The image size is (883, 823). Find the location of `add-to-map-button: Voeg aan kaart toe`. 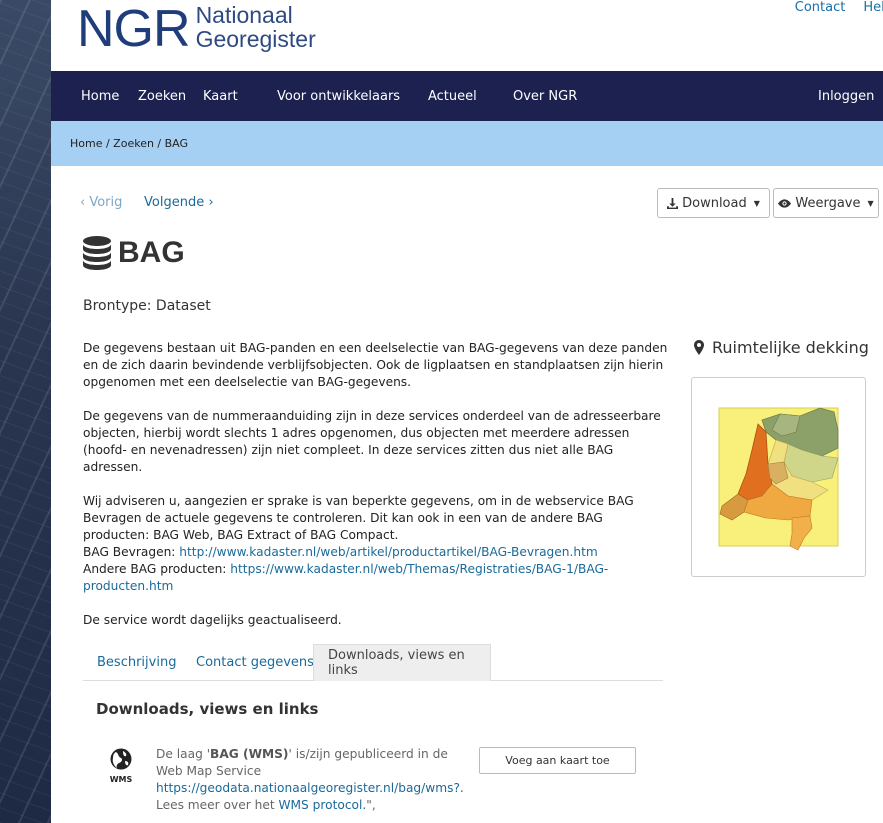

add-to-map-button: Voeg aan kaart toe is located at coordinates (557, 760).